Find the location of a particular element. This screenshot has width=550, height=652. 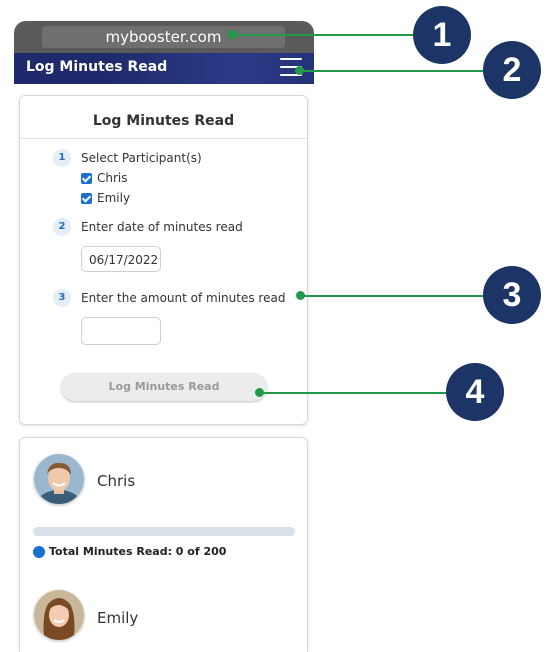

form-title: Log Minutes Read is located at coordinates (163, 117).